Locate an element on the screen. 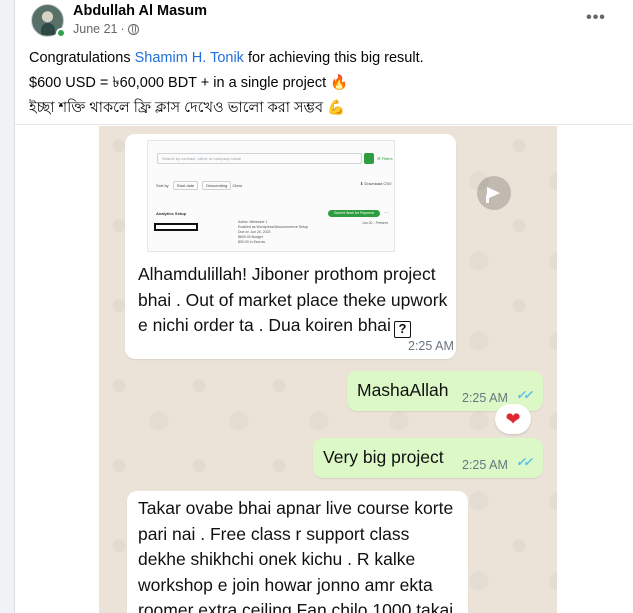  heart-reaction-icon: ❤ is located at coordinates (513, 419).